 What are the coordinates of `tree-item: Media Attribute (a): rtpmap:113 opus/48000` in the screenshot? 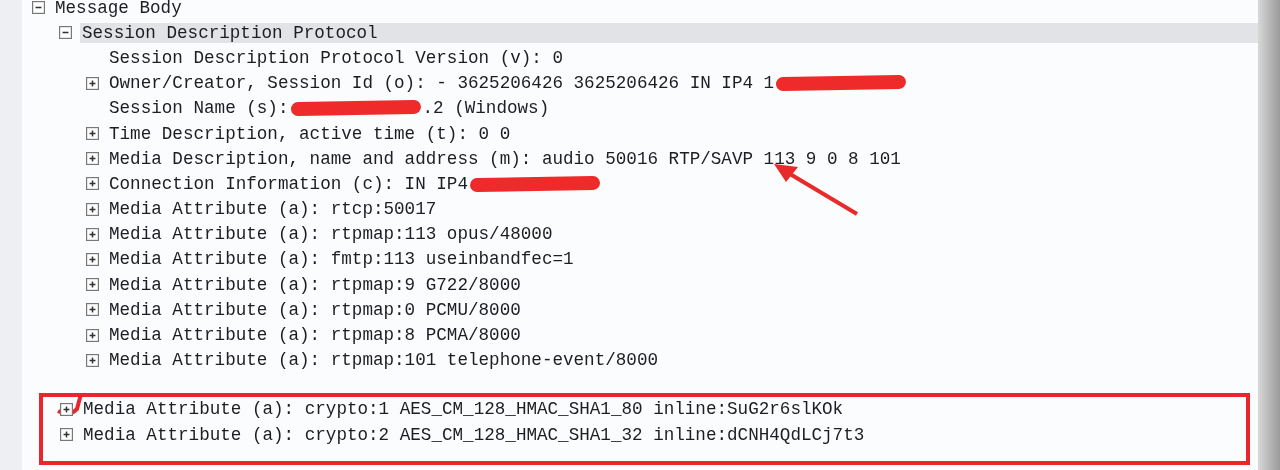 It's located at (331, 234).